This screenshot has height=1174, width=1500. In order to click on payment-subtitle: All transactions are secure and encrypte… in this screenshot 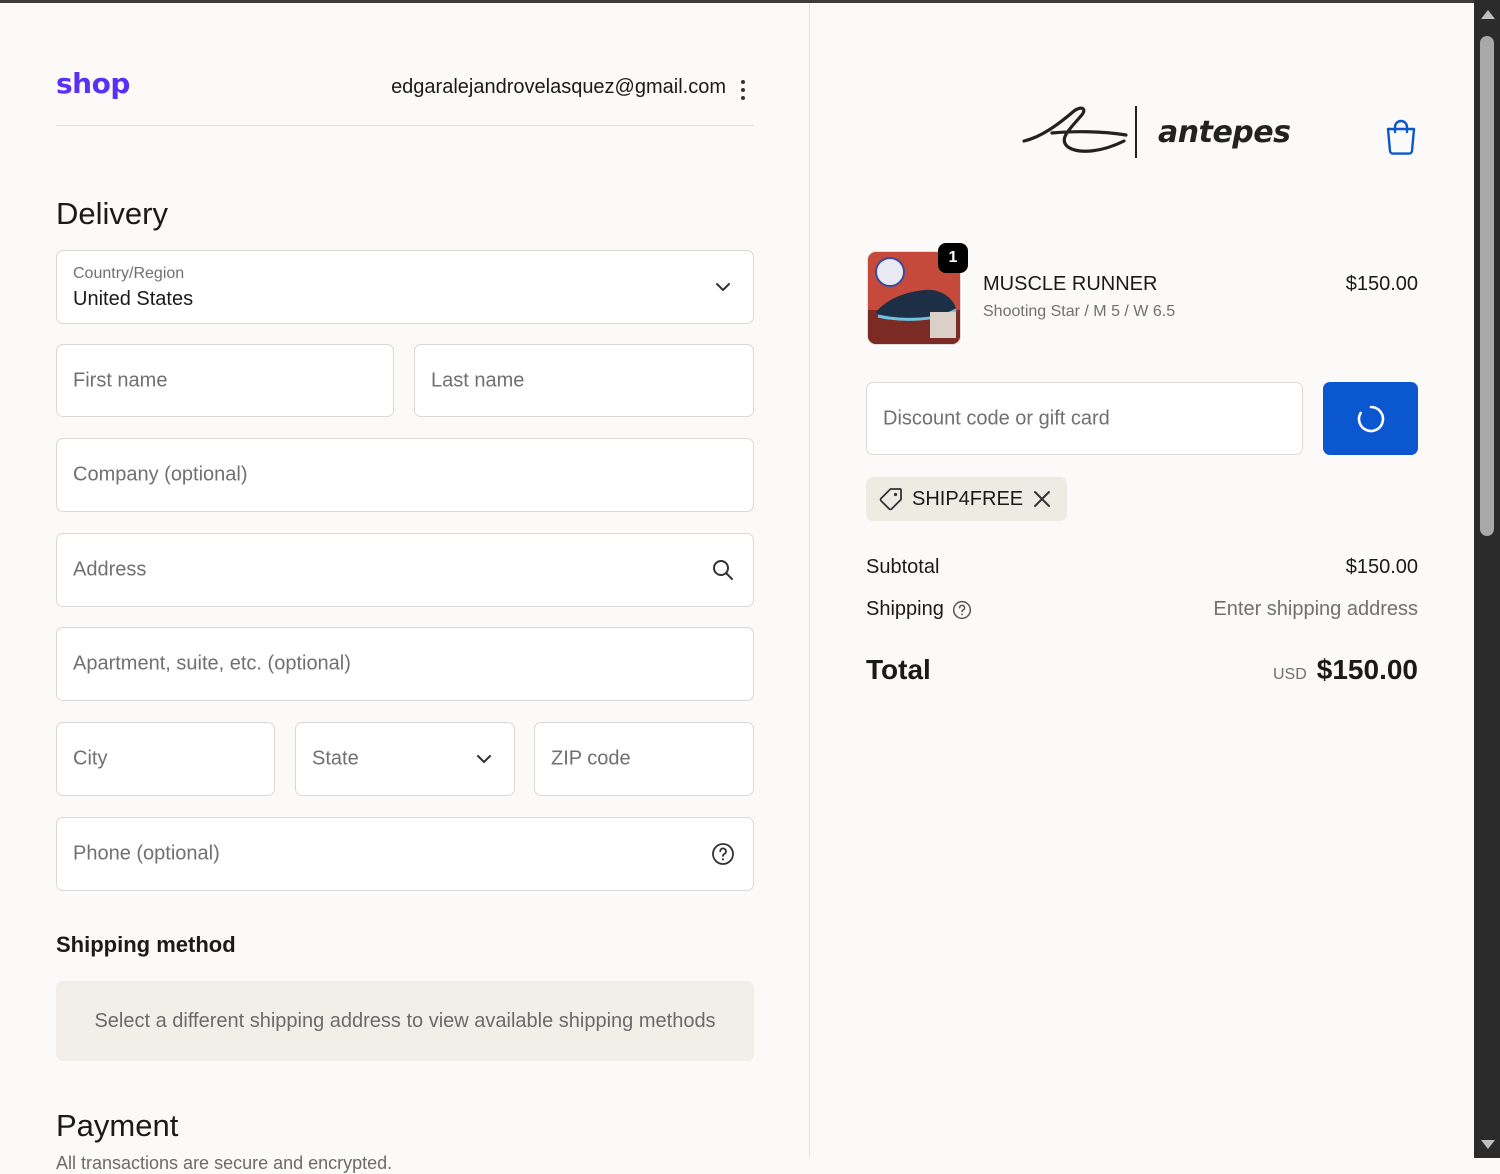, I will do `click(224, 1163)`.